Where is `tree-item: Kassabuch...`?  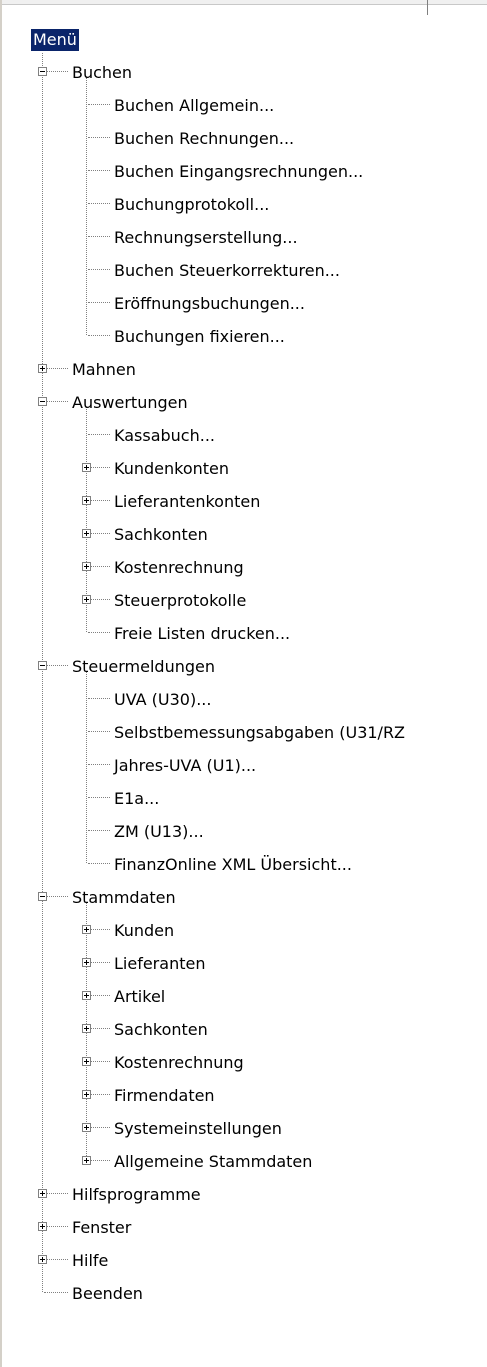 tree-item: Kassabuch... is located at coordinates (243, 436).